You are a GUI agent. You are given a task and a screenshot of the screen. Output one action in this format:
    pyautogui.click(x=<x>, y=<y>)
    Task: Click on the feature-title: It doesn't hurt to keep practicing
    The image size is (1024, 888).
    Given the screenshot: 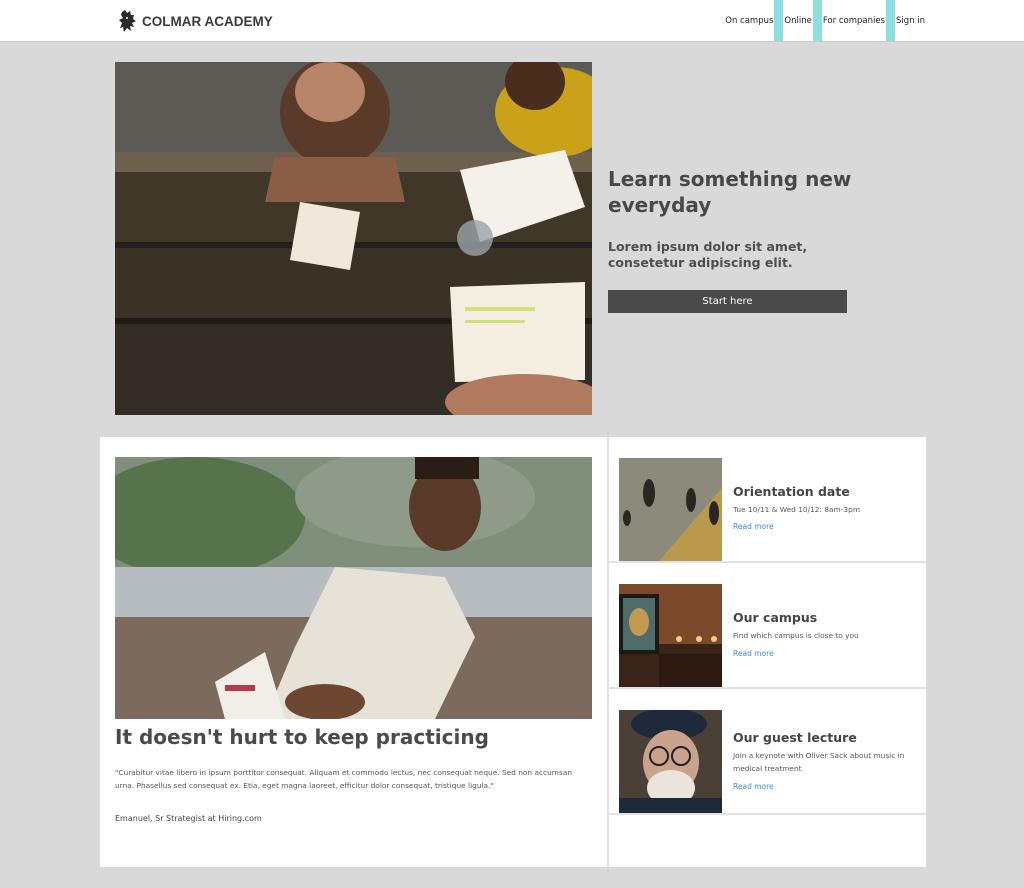 What is the action you would take?
    pyautogui.click(x=302, y=737)
    